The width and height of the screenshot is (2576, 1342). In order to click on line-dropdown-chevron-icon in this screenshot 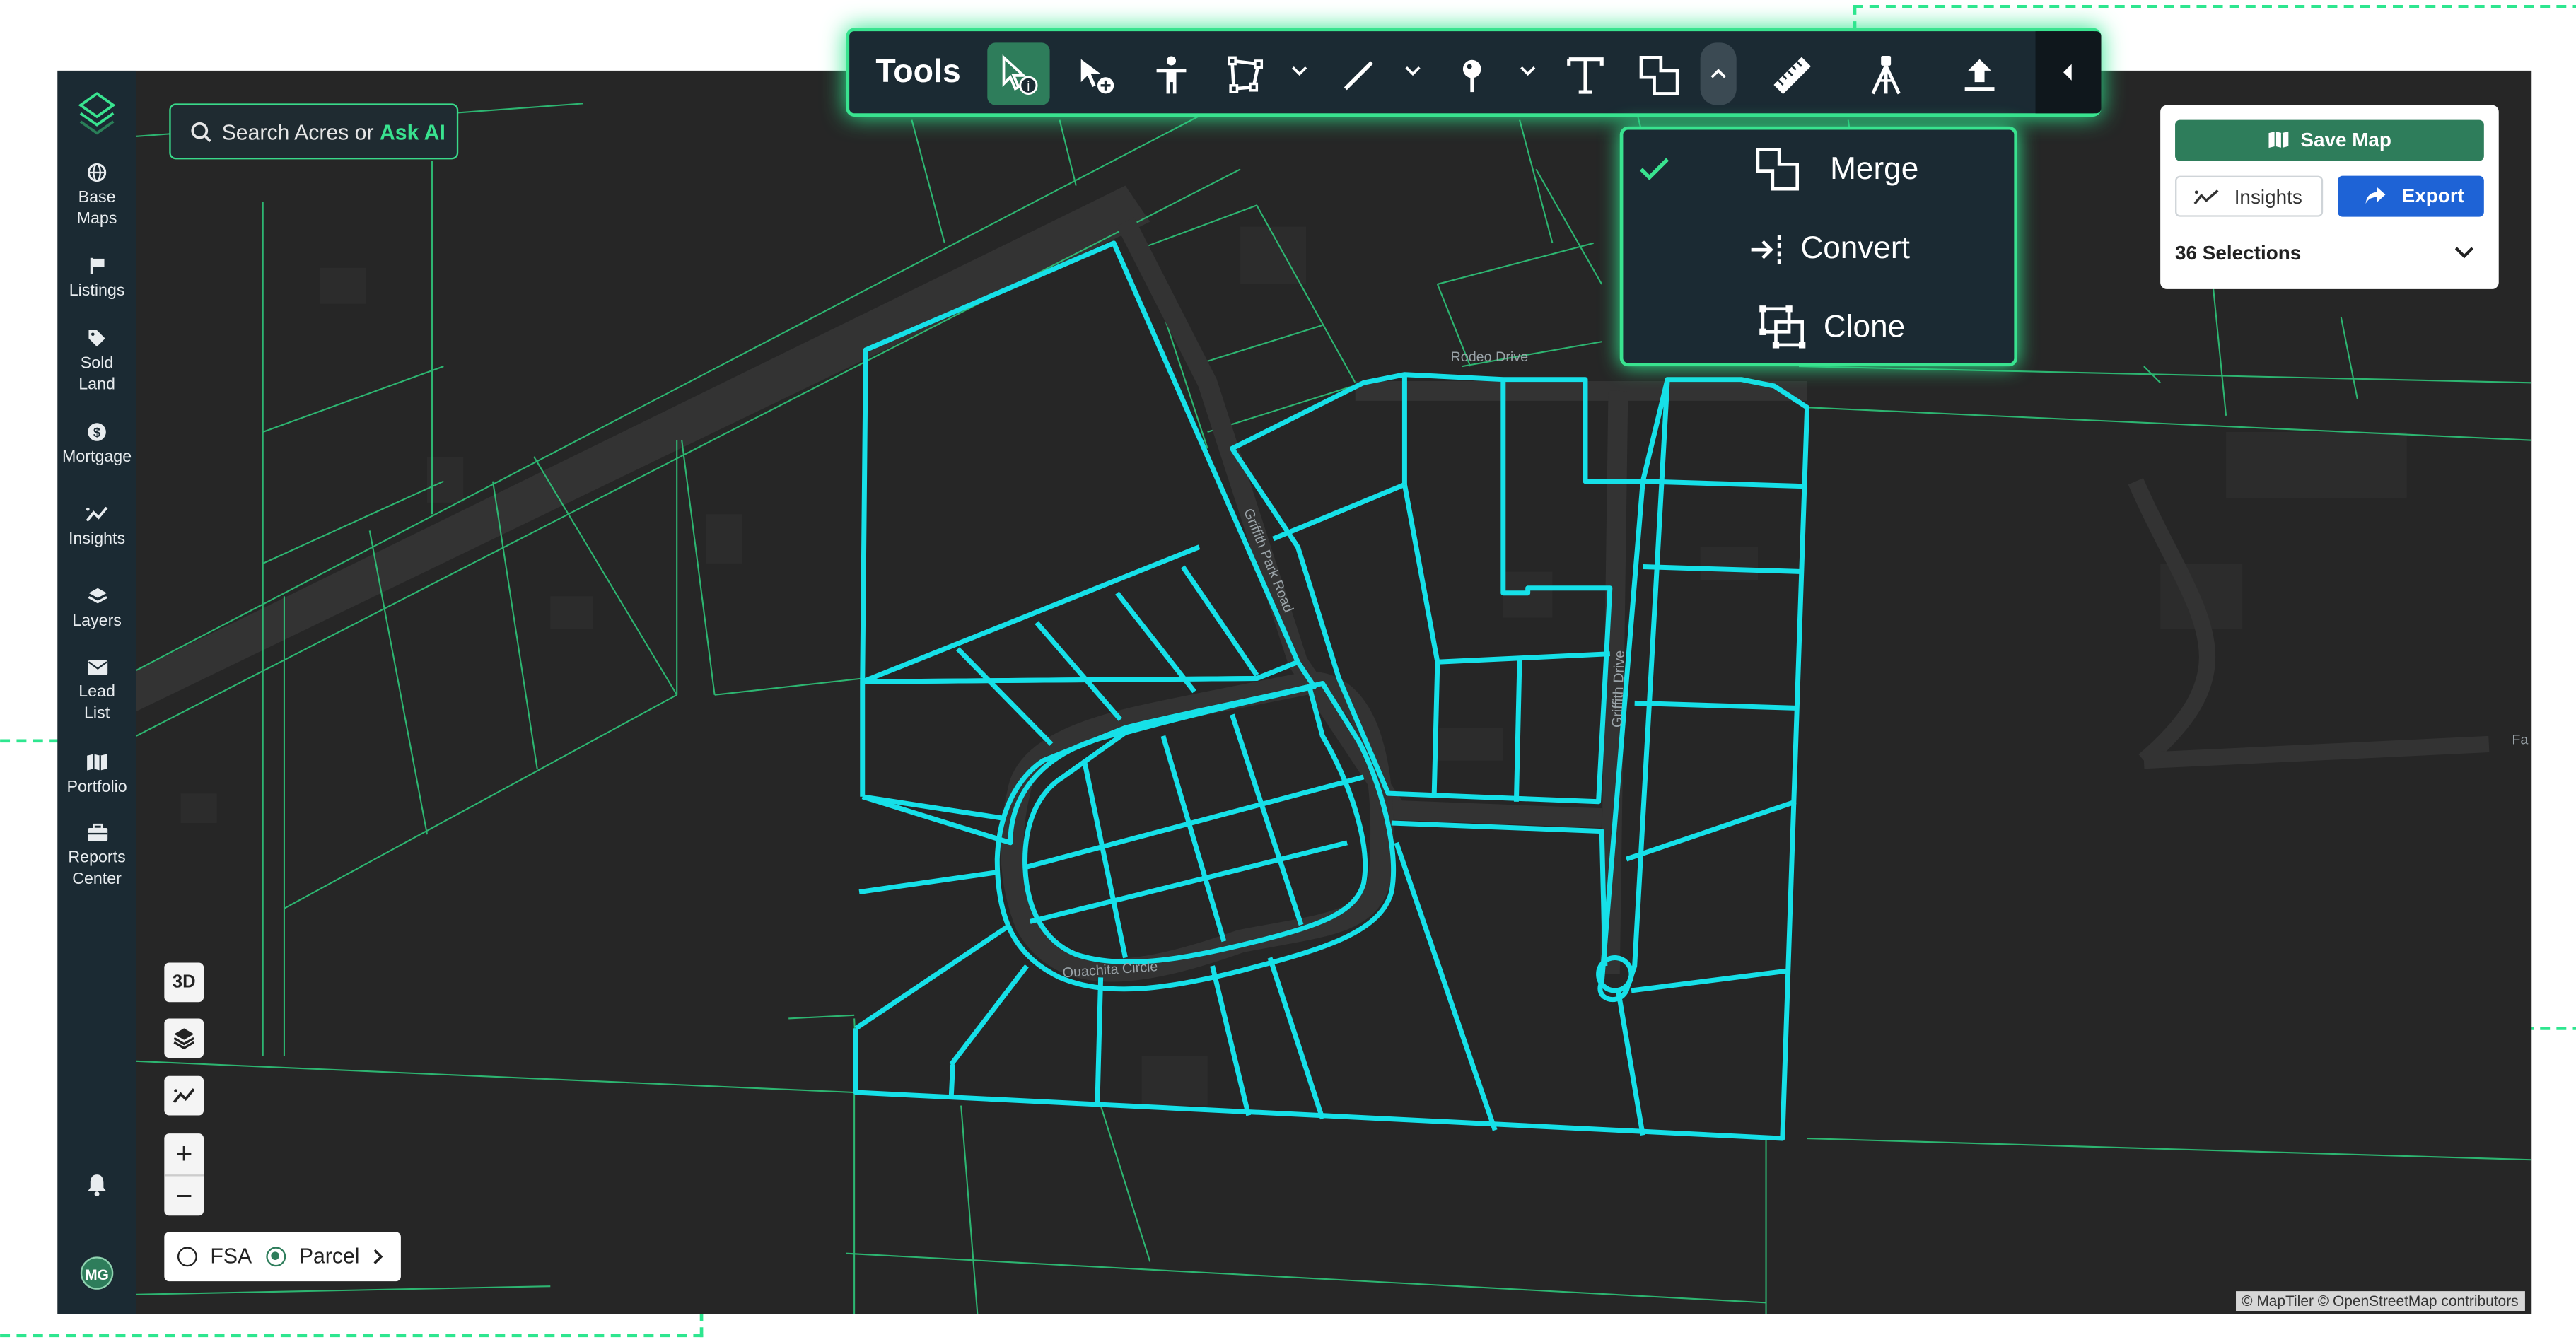, I will do `click(1413, 70)`.